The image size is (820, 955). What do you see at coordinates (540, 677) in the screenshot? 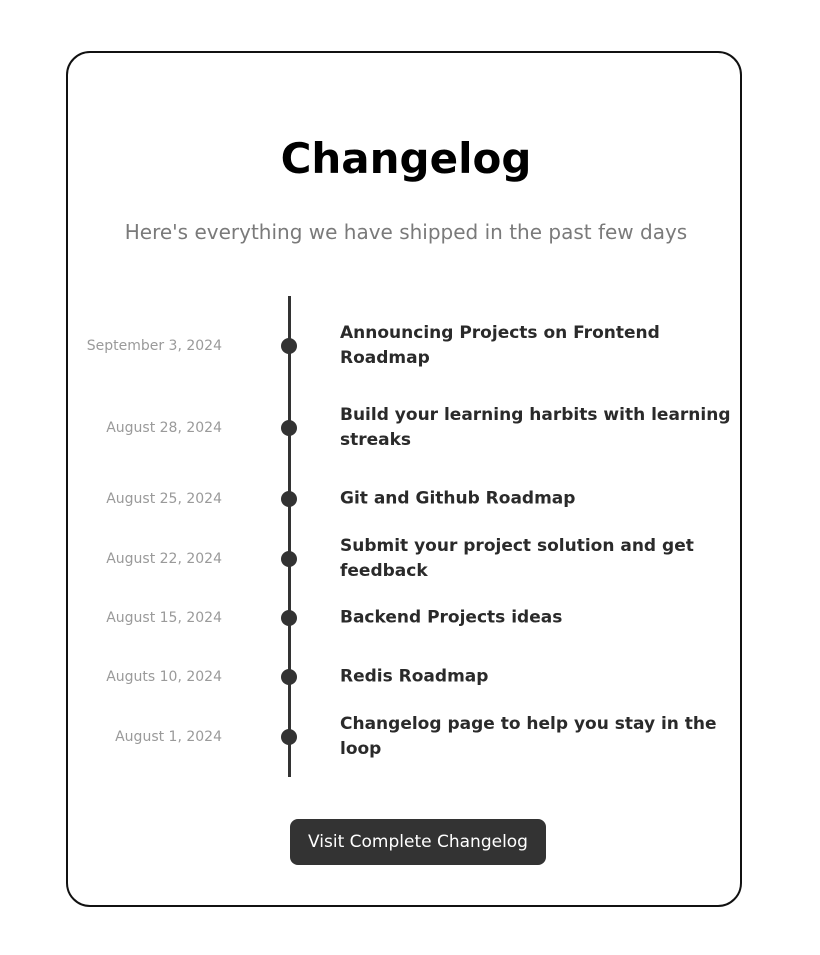
I see `entry-title: Redis Roadmap` at bounding box center [540, 677].